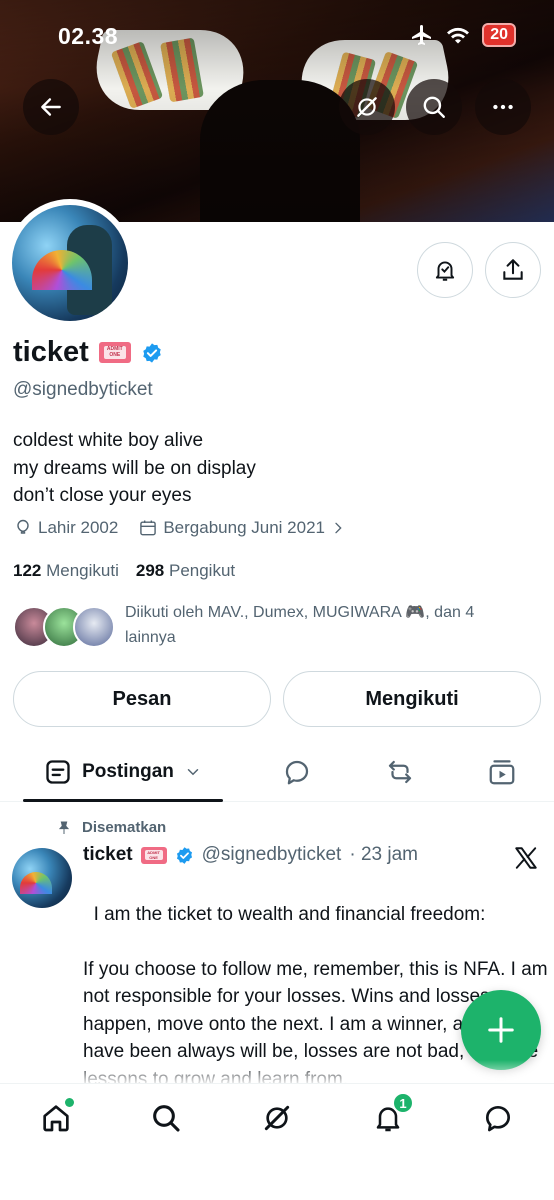 The width and height of the screenshot is (554, 1200). I want to click on nav-home, so click(56, 1118).